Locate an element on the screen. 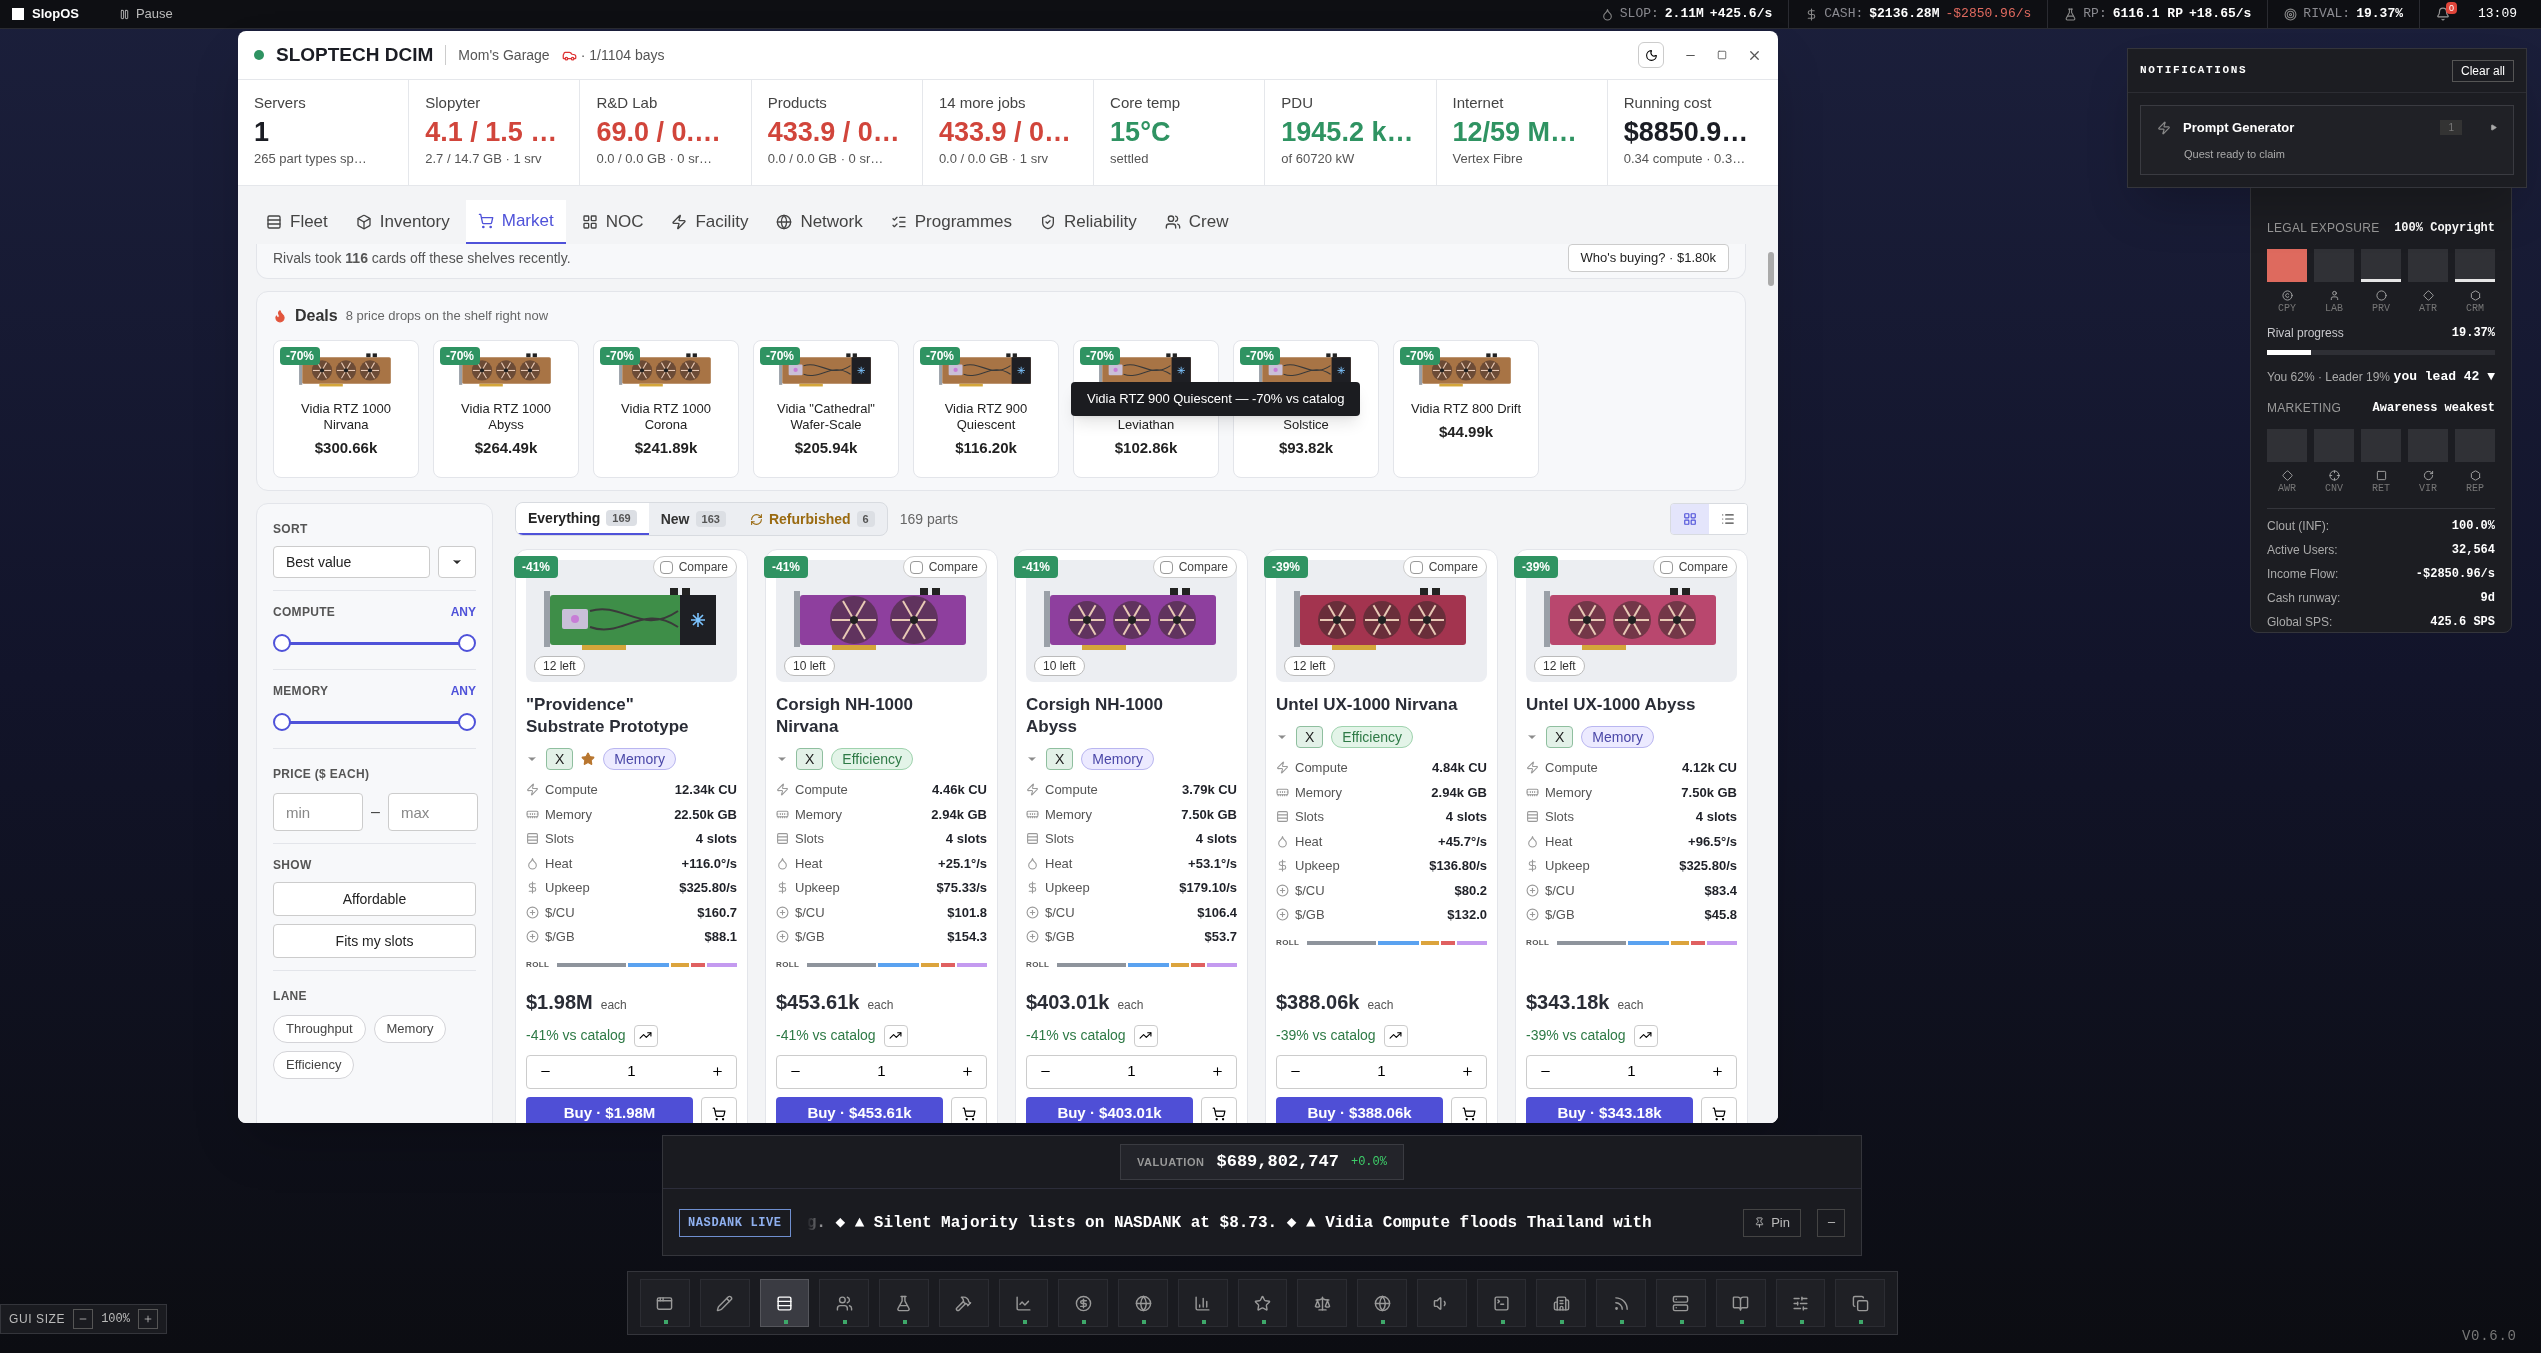 The width and height of the screenshot is (2541, 1353). valuation-label: VALUATION is located at coordinates (1171, 1162).